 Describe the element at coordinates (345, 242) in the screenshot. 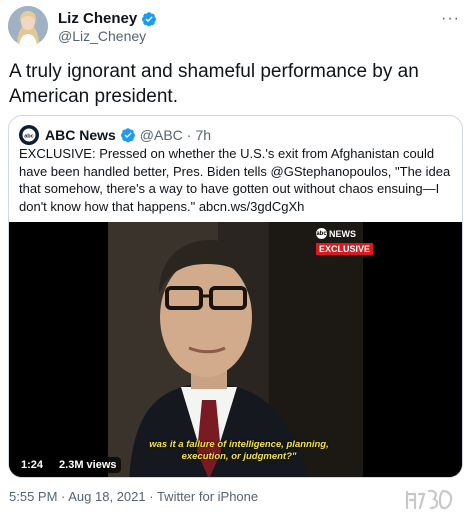

I see `network-badge: abc NEWS EXCLUSIVE` at that location.